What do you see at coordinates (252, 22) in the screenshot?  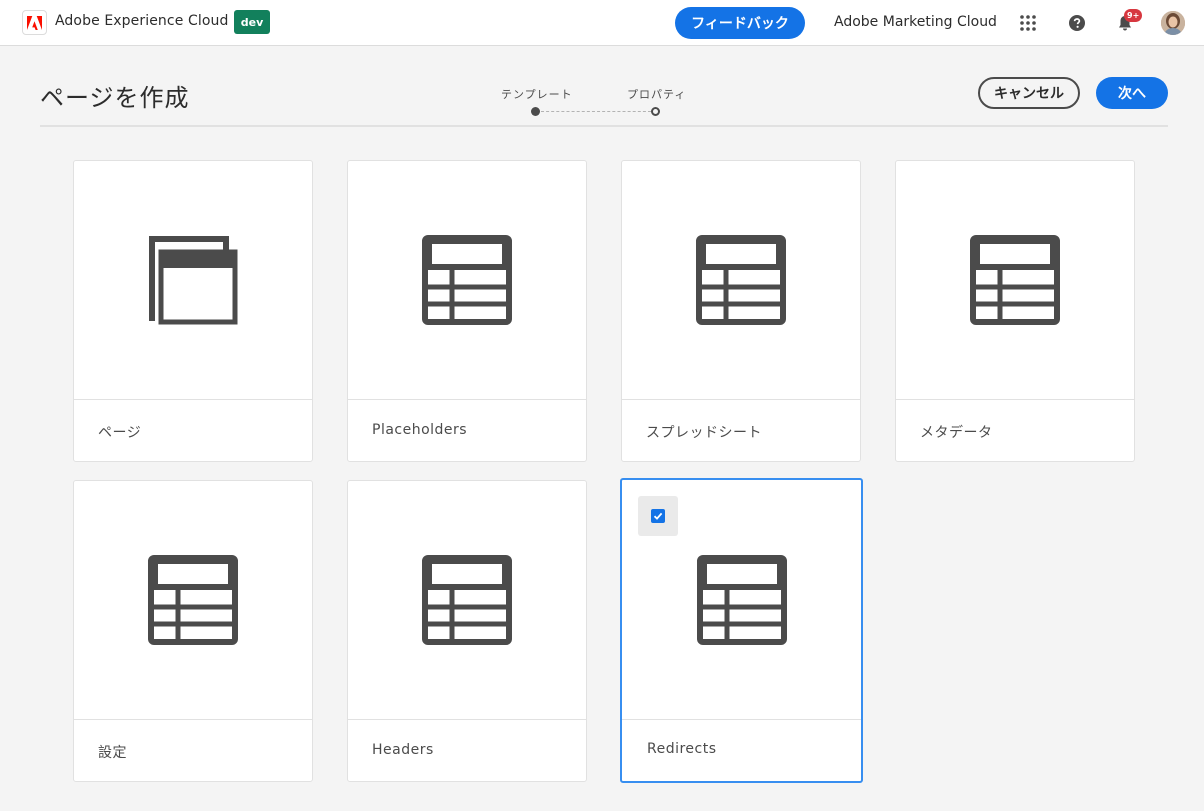 I see `environment-badge: dev` at bounding box center [252, 22].